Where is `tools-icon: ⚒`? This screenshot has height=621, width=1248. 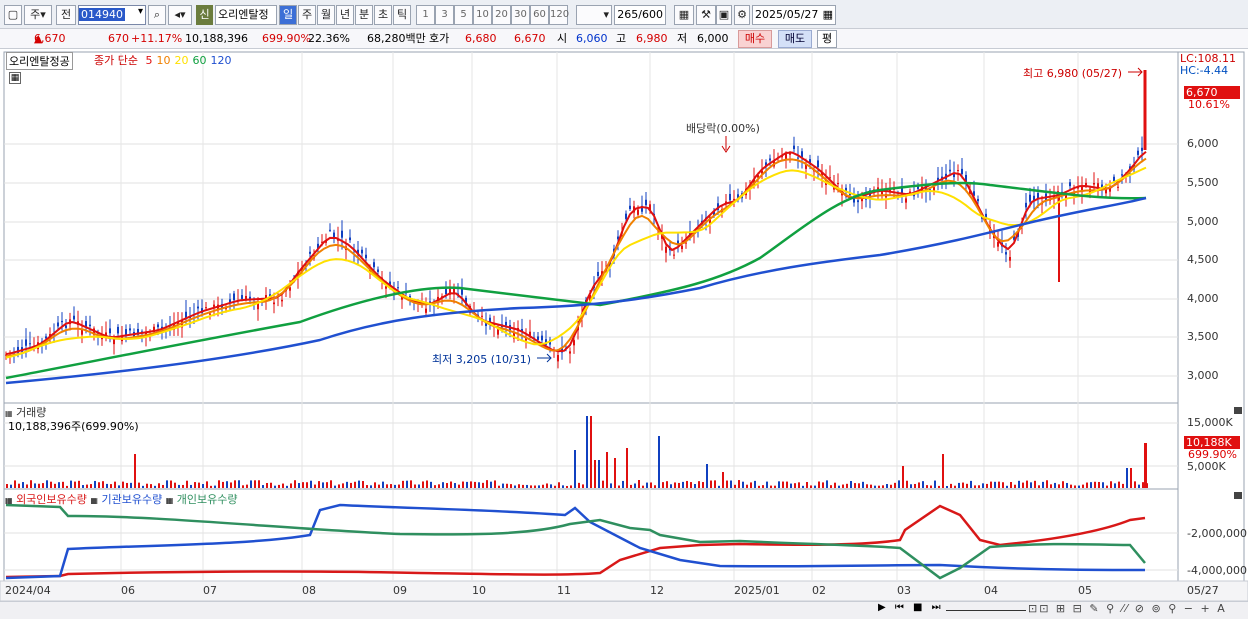 tools-icon: ⚒ is located at coordinates (706, 15).